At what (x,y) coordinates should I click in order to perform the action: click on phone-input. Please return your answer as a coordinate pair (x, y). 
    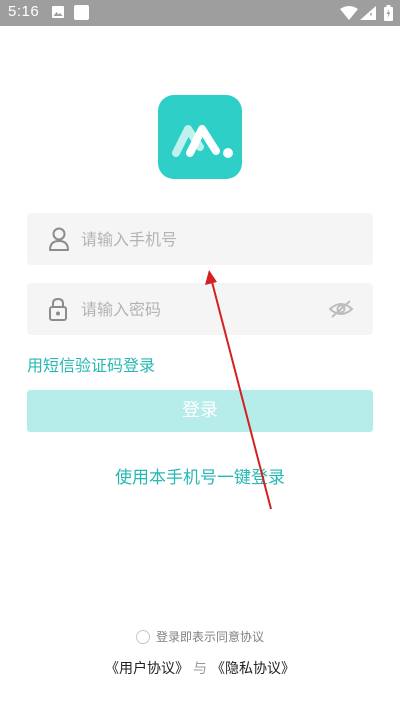
    Looking at the image, I should click on (206, 239).